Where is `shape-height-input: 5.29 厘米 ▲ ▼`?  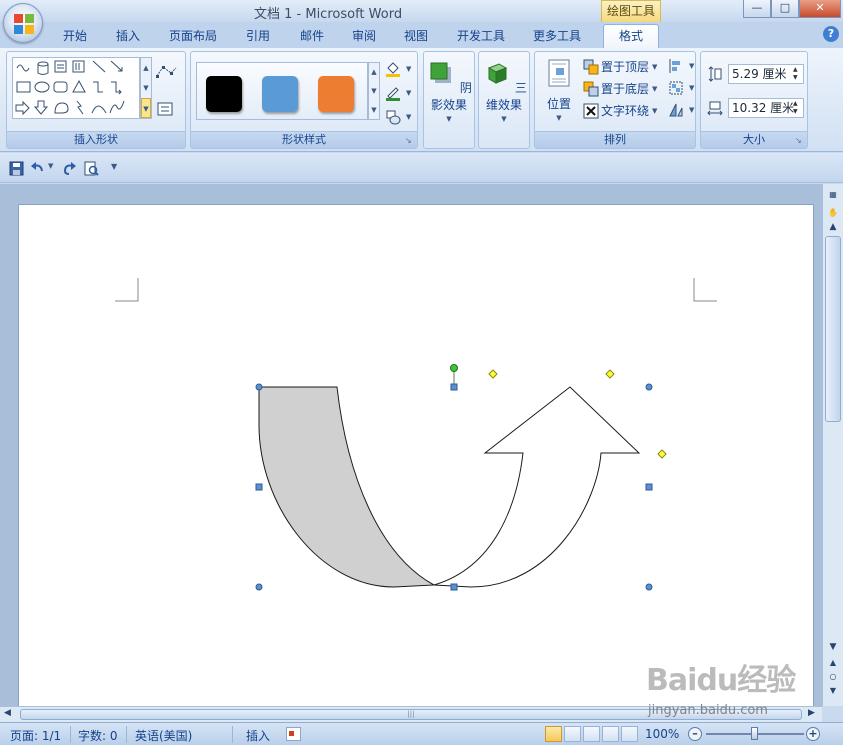 shape-height-input: 5.29 厘米 ▲ ▼ is located at coordinates (766, 74).